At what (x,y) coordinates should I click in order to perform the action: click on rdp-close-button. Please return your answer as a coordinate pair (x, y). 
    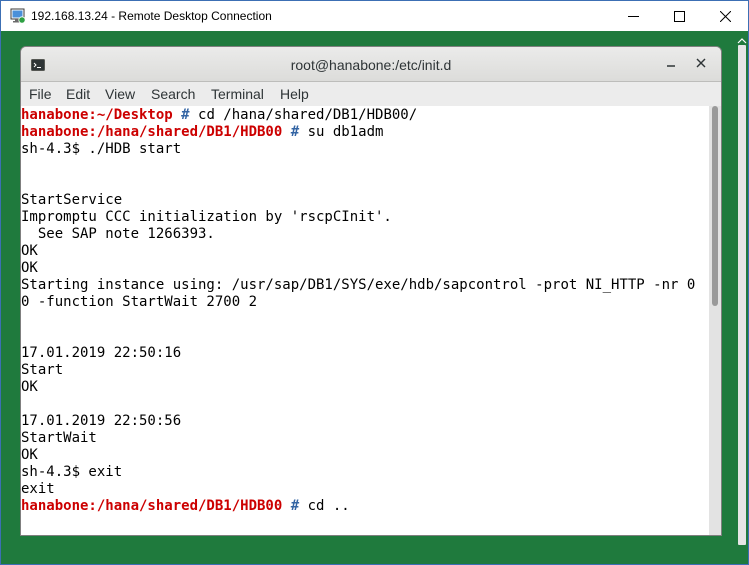
    Looking at the image, I should click on (725, 16).